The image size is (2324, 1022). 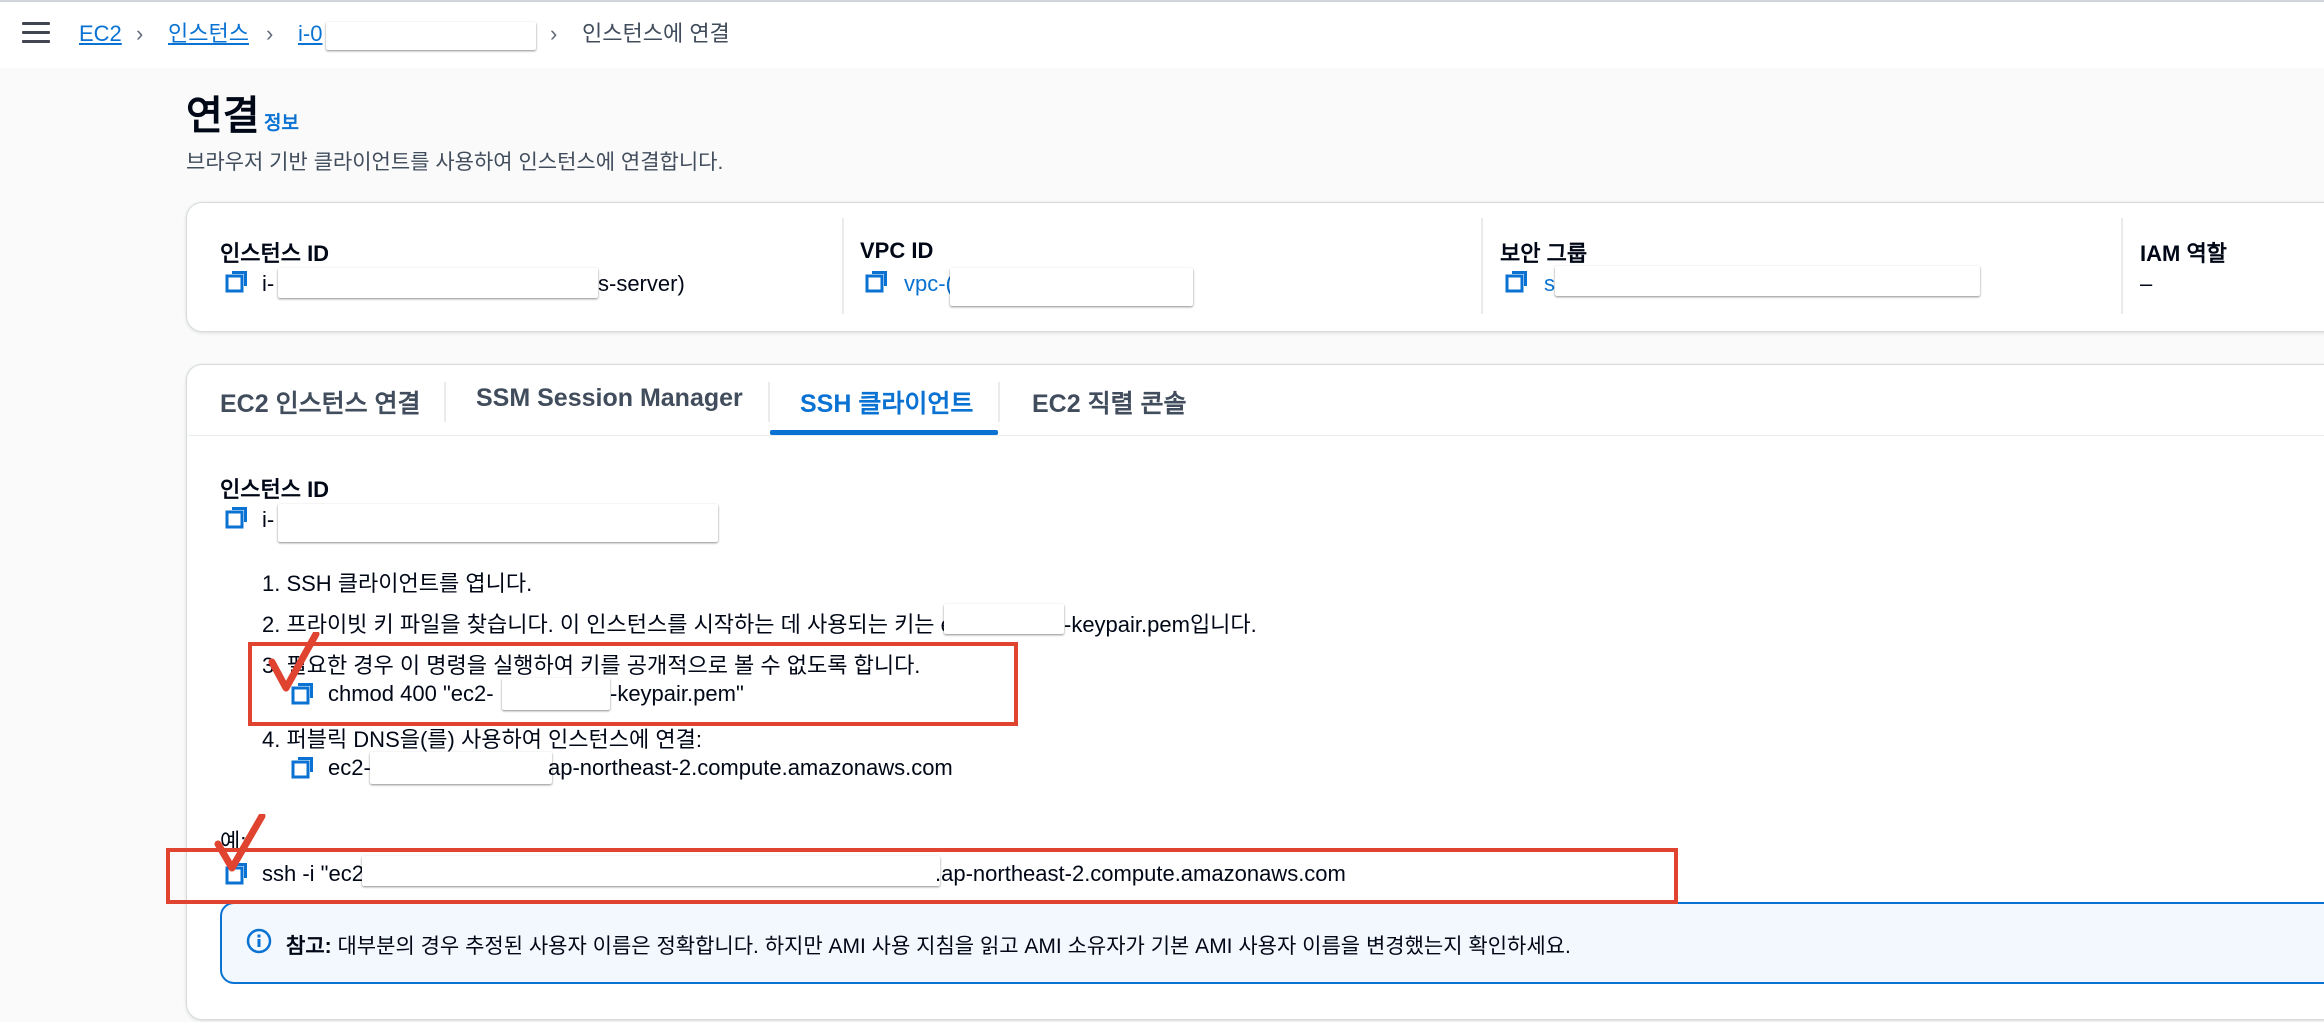 What do you see at coordinates (275, 253) in the screenshot?
I see `instance-id-label: 인스턴스 ID` at bounding box center [275, 253].